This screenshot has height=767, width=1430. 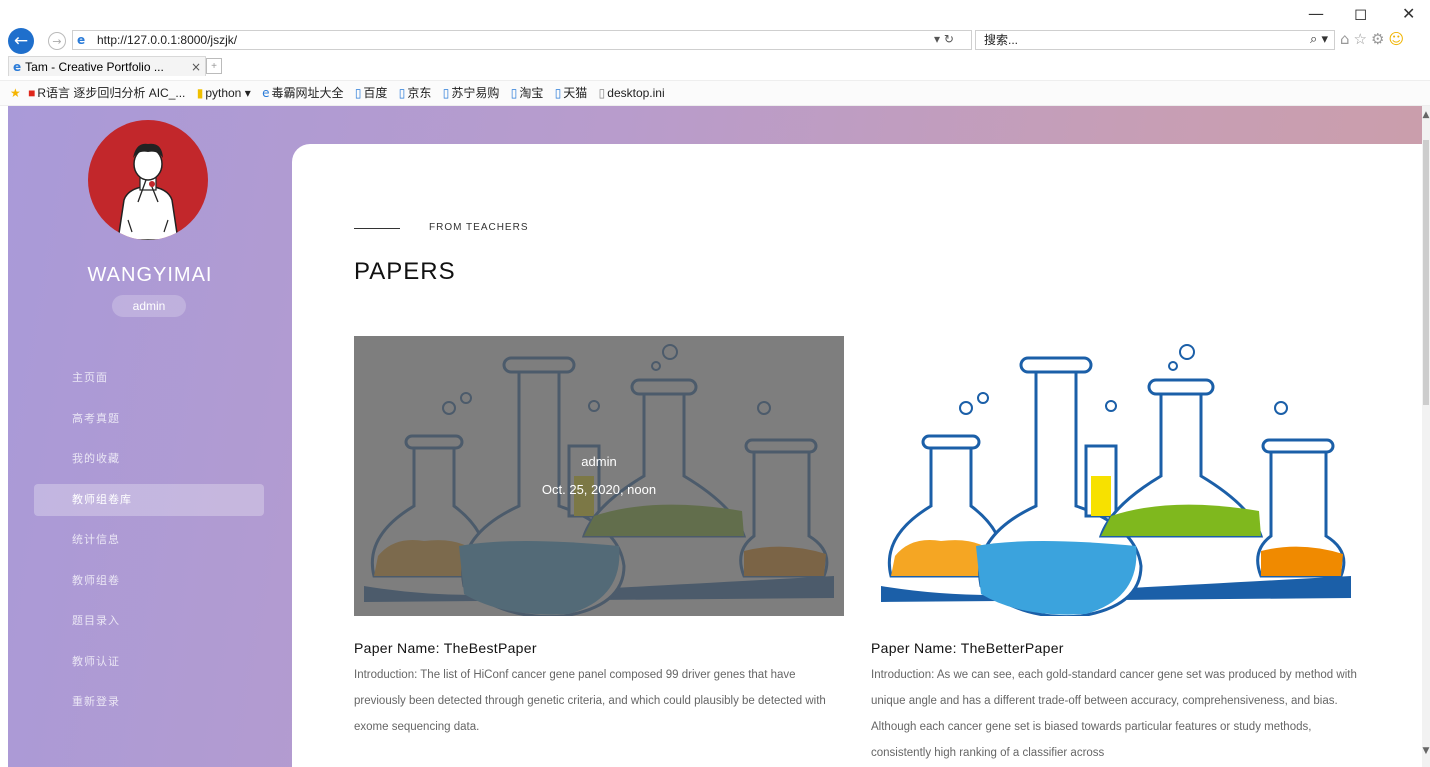 I want to click on sidebar-item-compose-paper: 教师组卷, so click(x=149, y=581).